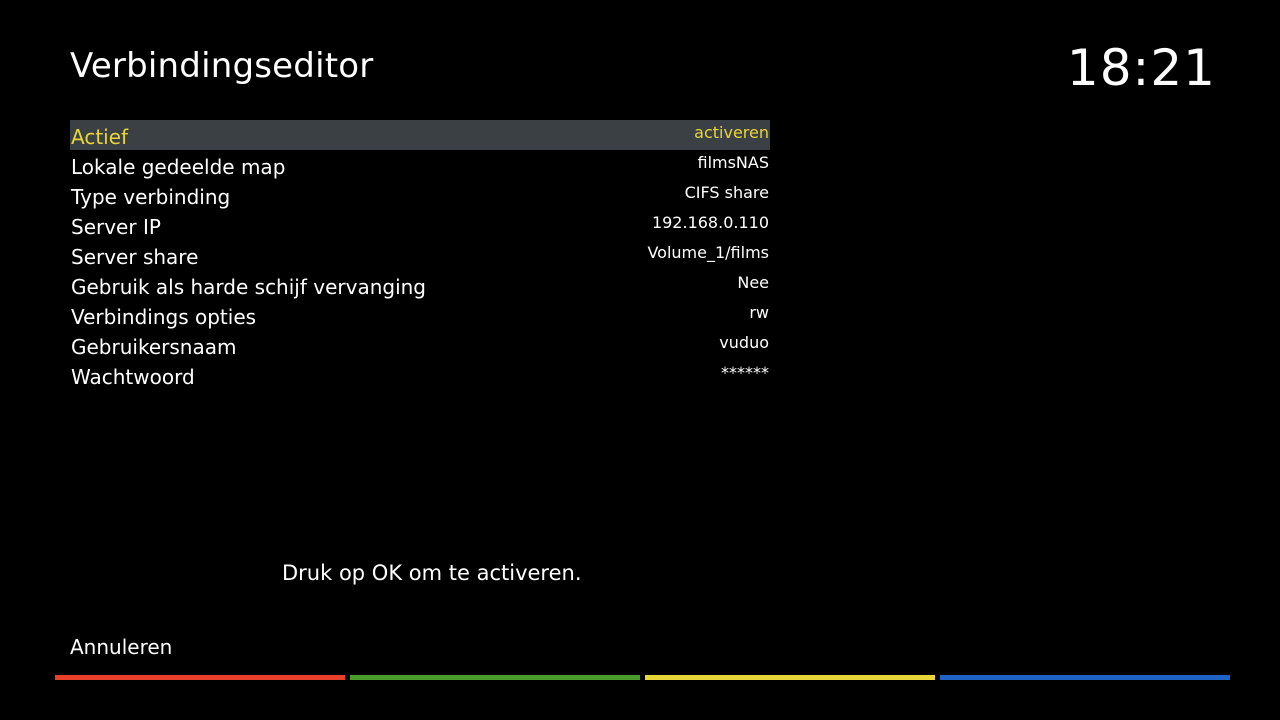  What do you see at coordinates (154, 346) in the screenshot?
I see `row-label: Gebruikersnaam` at bounding box center [154, 346].